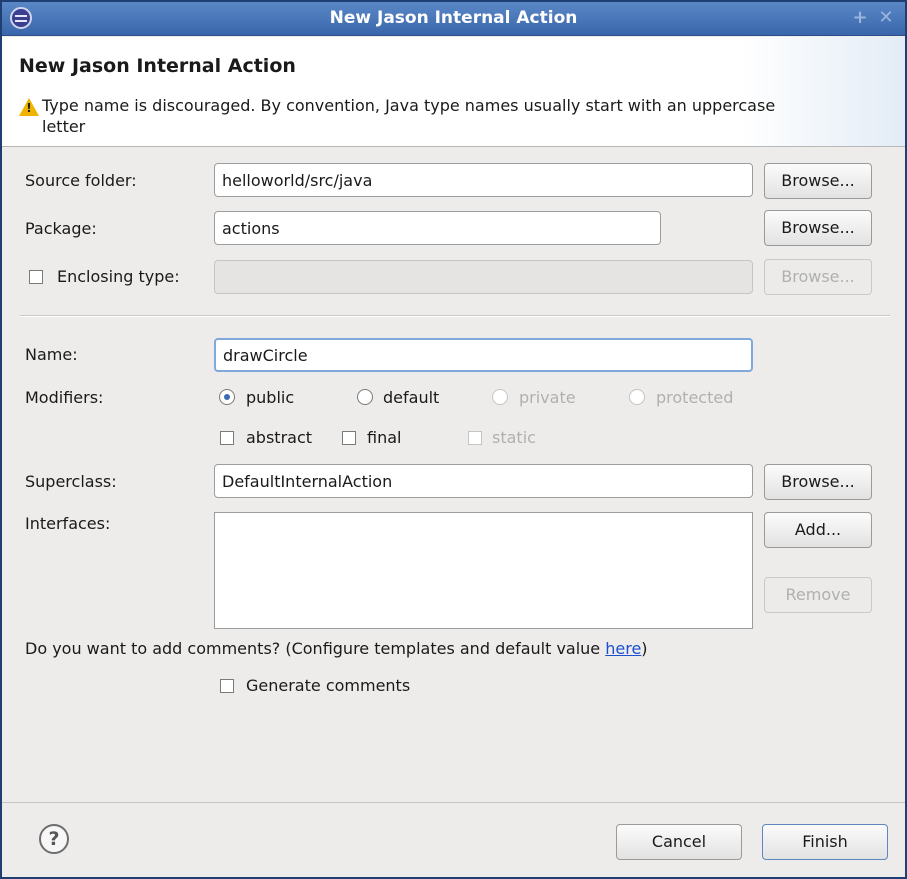 The width and height of the screenshot is (907, 879). I want to click on abstract-checkbox-label: abstract, so click(279, 437).